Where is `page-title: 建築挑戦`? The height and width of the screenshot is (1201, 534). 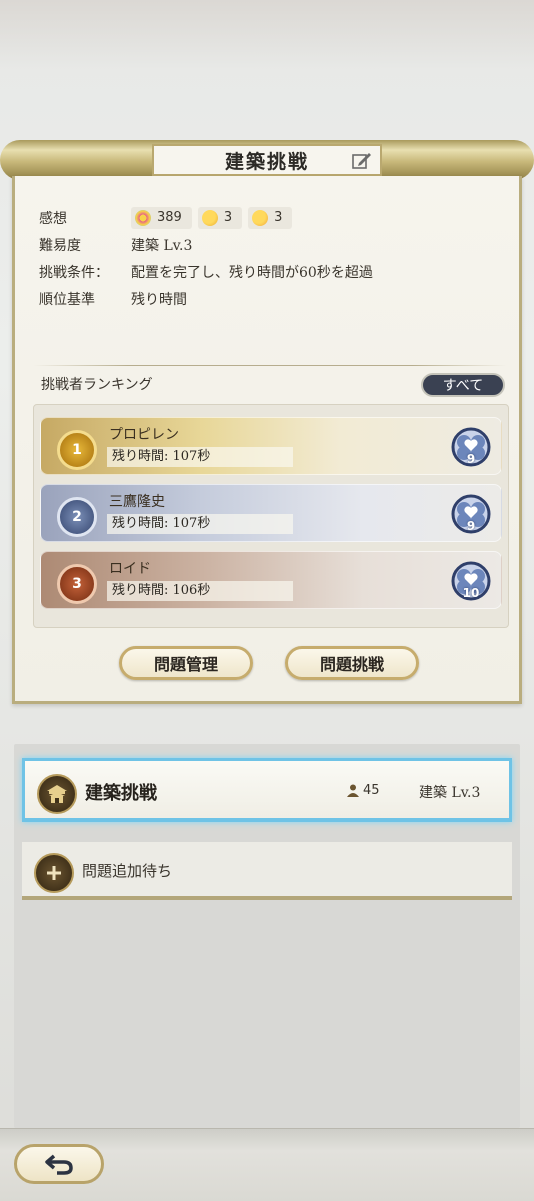 page-title: 建築挑戦 is located at coordinates (266, 161).